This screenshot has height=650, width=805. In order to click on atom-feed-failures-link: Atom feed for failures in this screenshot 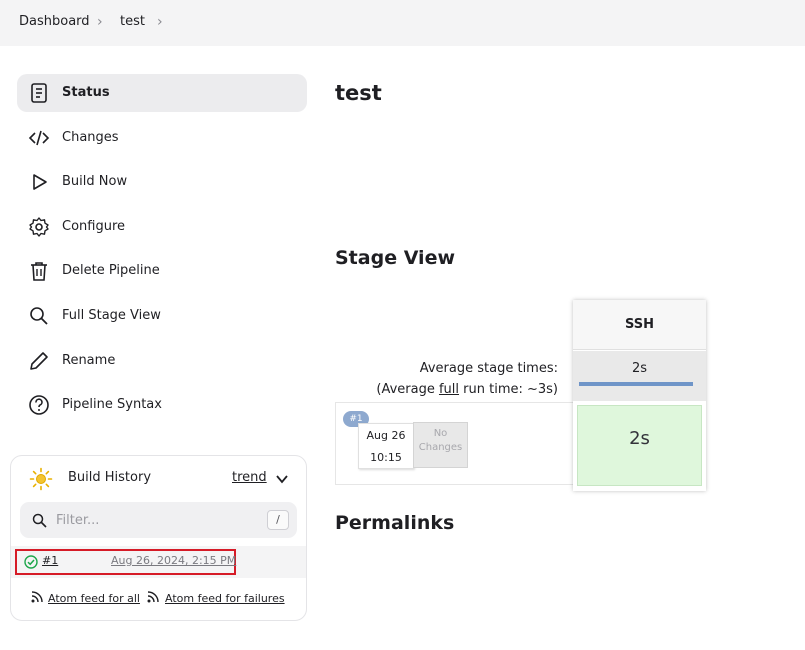, I will do `click(225, 598)`.